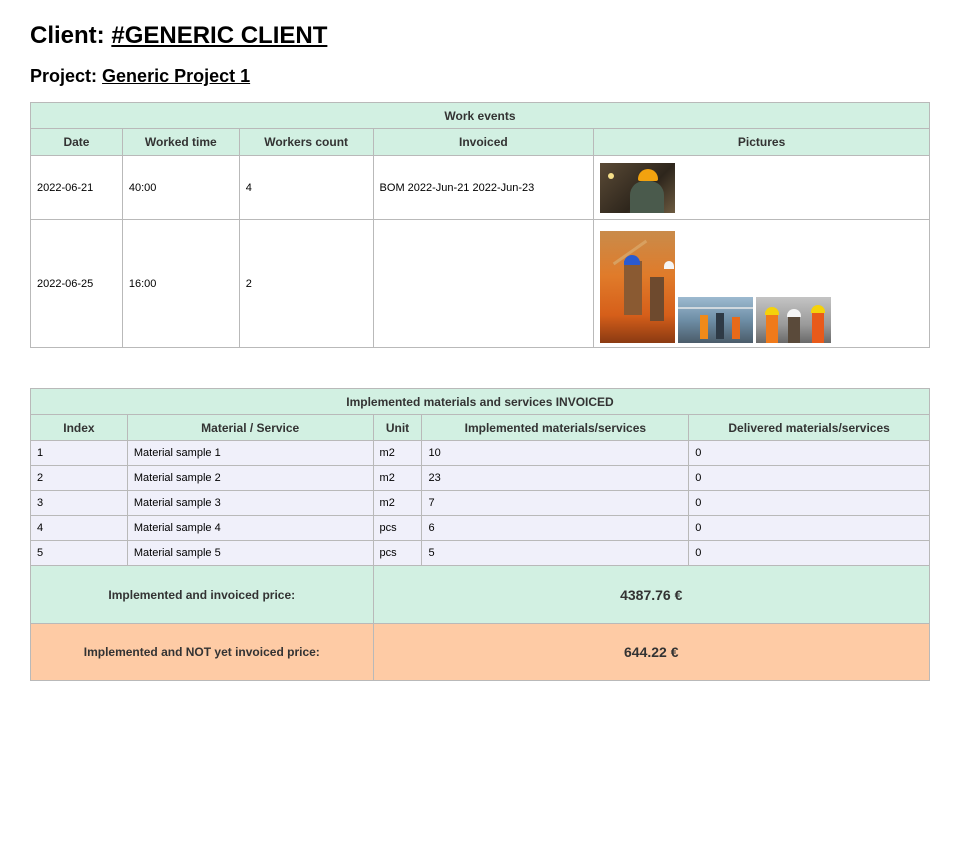 Image resolution: width=960 pixels, height=850 pixels. What do you see at coordinates (794, 320) in the screenshot?
I see `workers-group-photo` at bounding box center [794, 320].